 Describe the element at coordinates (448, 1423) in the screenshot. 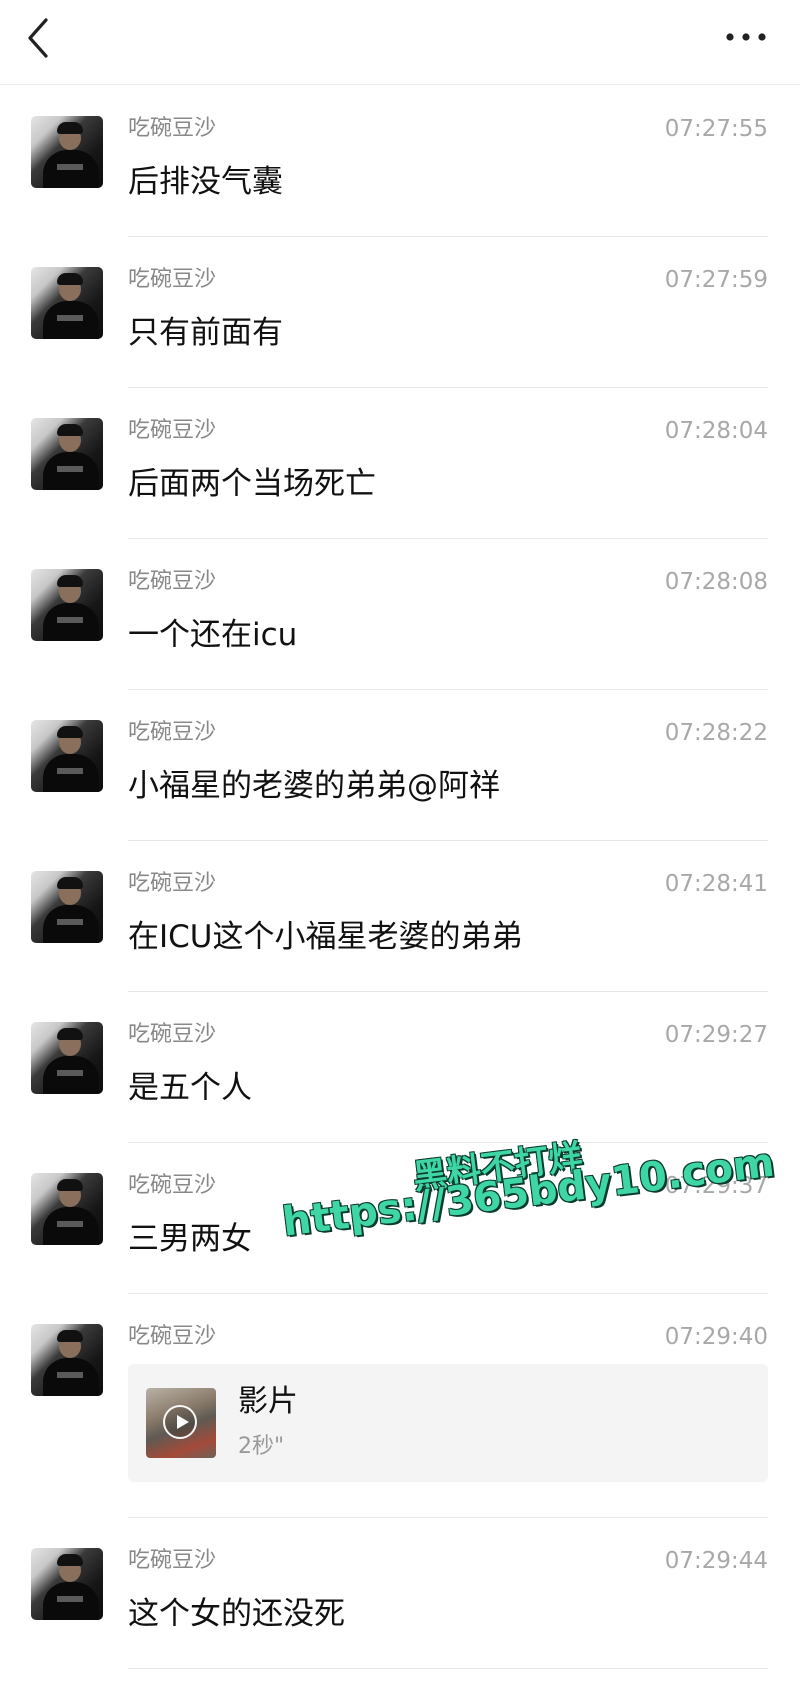

I see `video-message-card: 影片 2秒"` at that location.